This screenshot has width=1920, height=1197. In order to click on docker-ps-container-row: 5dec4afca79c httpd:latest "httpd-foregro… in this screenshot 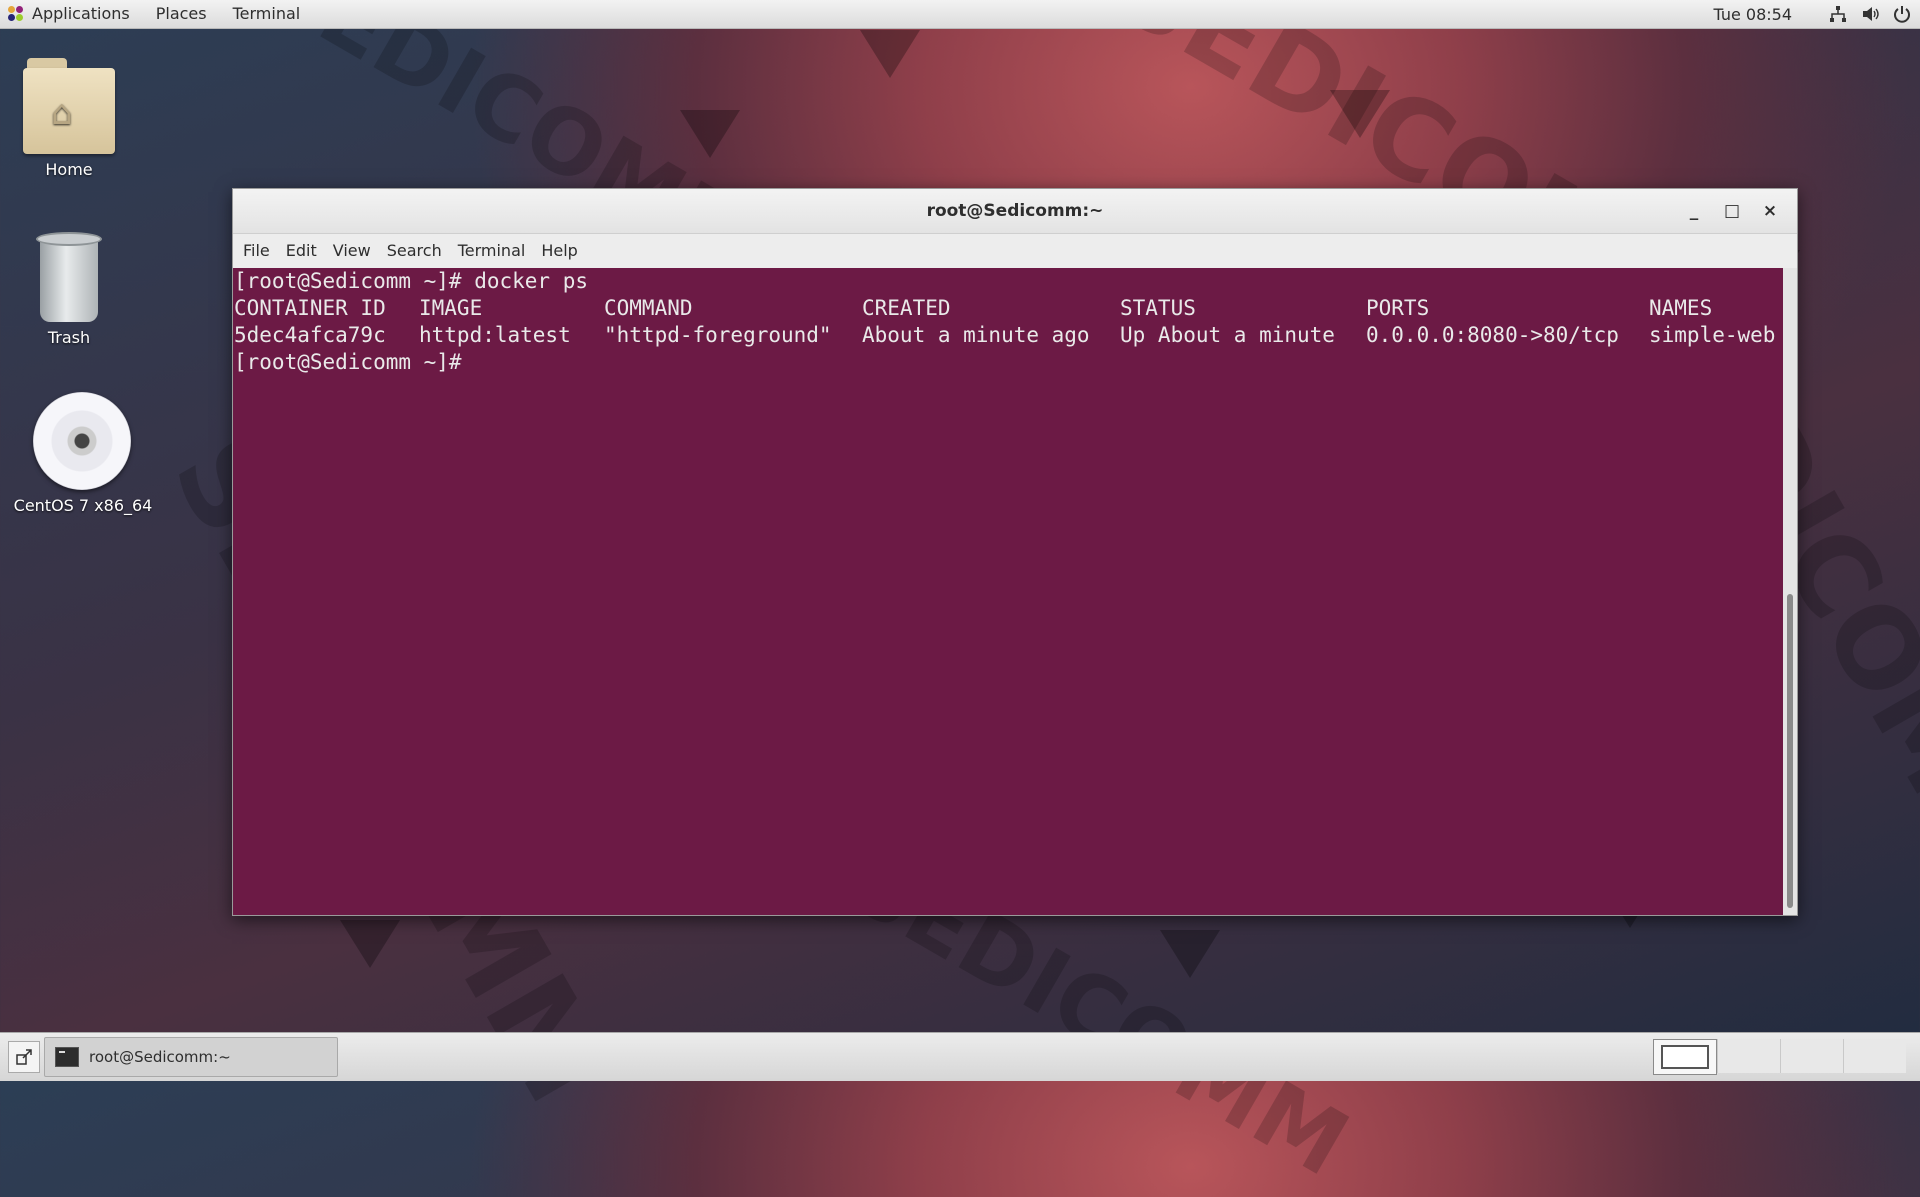, I will do `click(1008, 335)`.